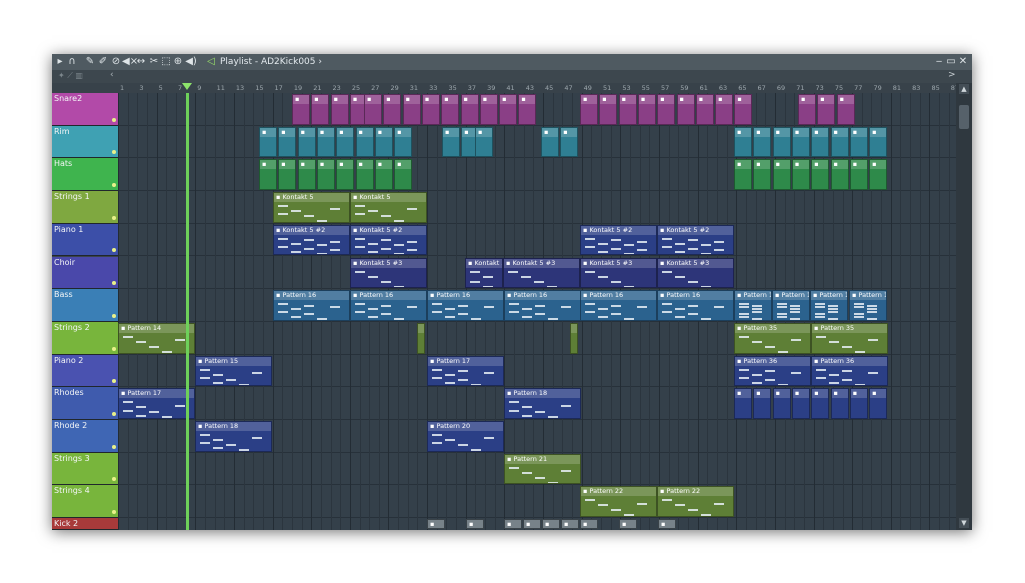  What do you see at coordinates (574, 338) in the screenshot?
I see `pattern-clip` at bounding box center [574, 338].